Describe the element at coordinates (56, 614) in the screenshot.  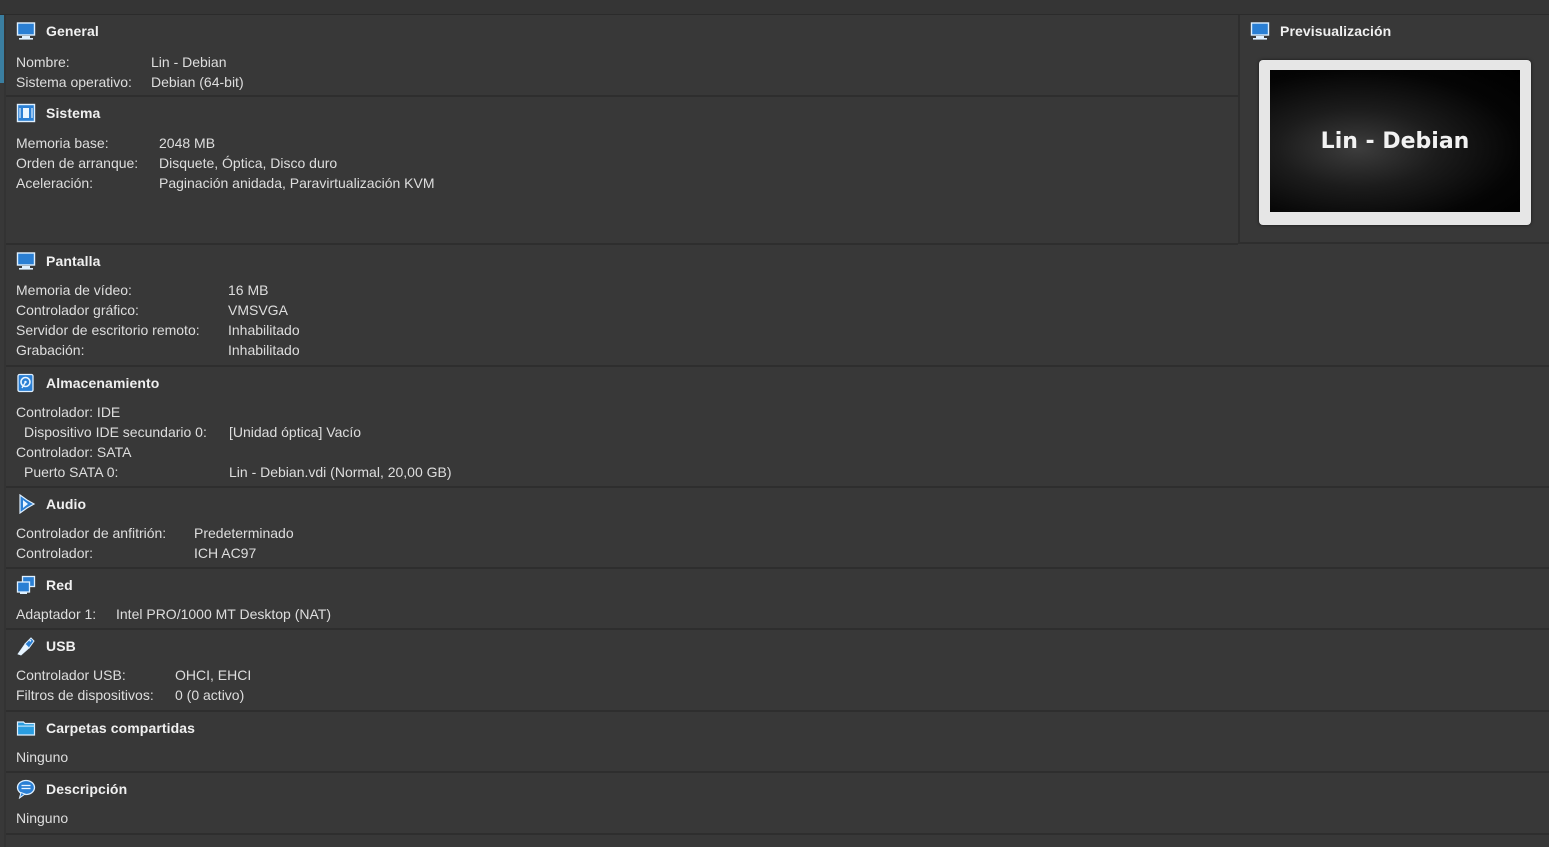
I see `detail-label: Adaptador 1:` at that location.